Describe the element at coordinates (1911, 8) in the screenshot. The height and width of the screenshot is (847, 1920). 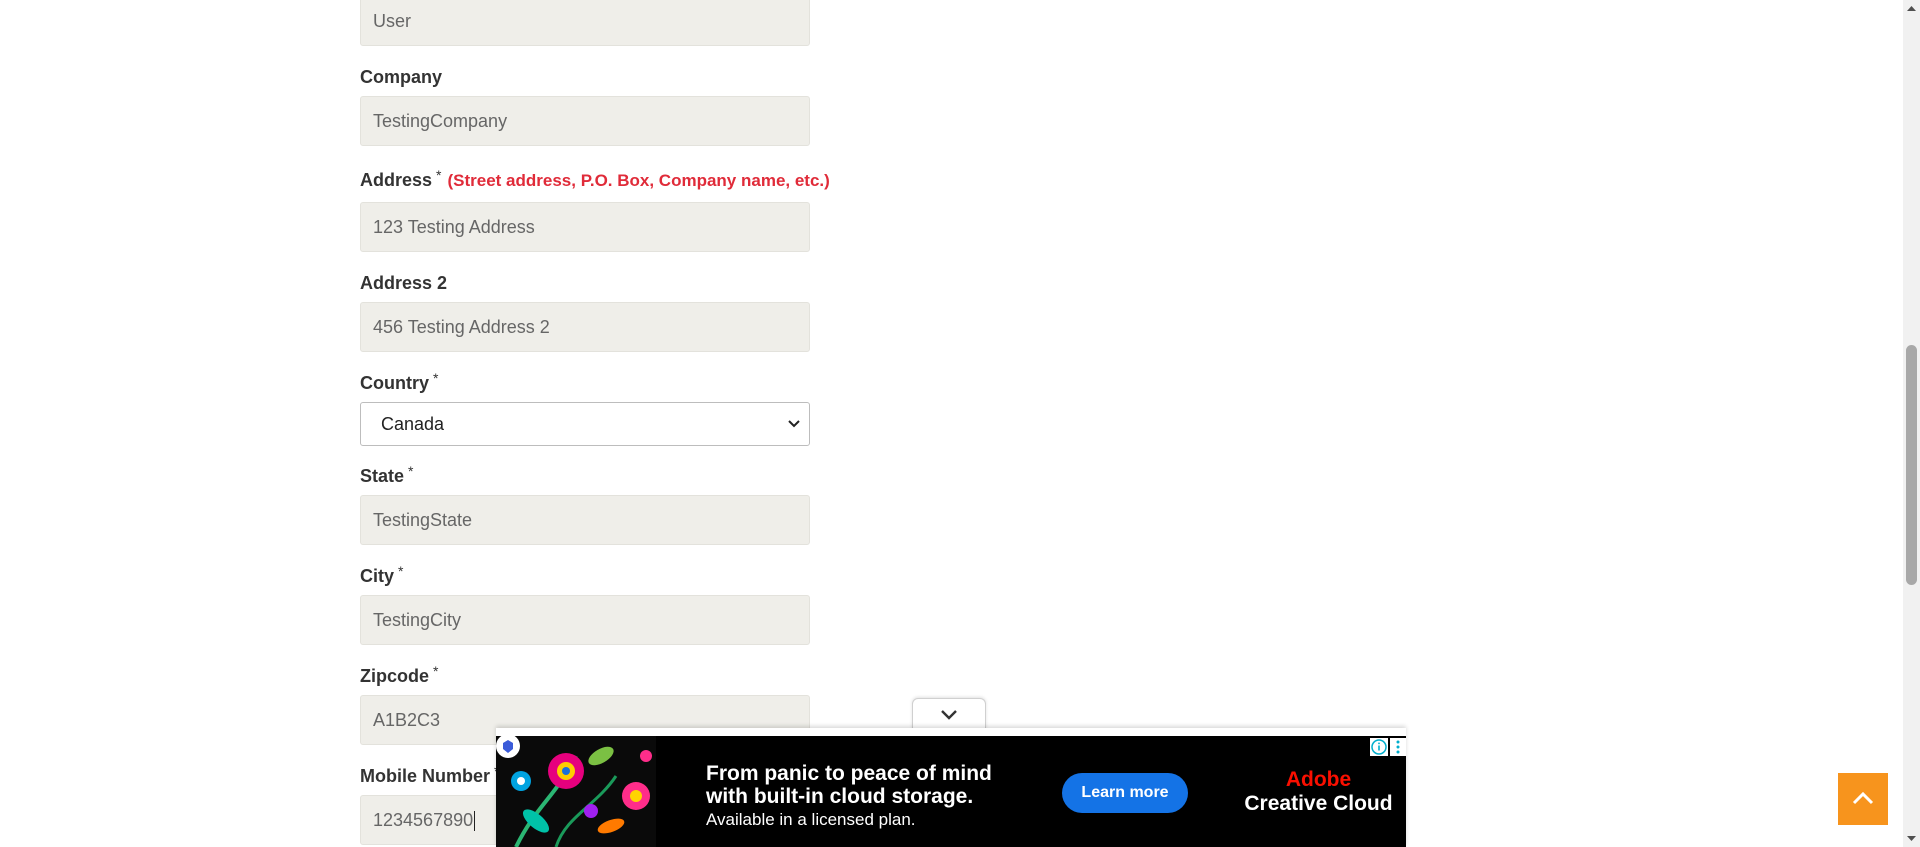
I see `scroll-up-arrow-icon` at that location.